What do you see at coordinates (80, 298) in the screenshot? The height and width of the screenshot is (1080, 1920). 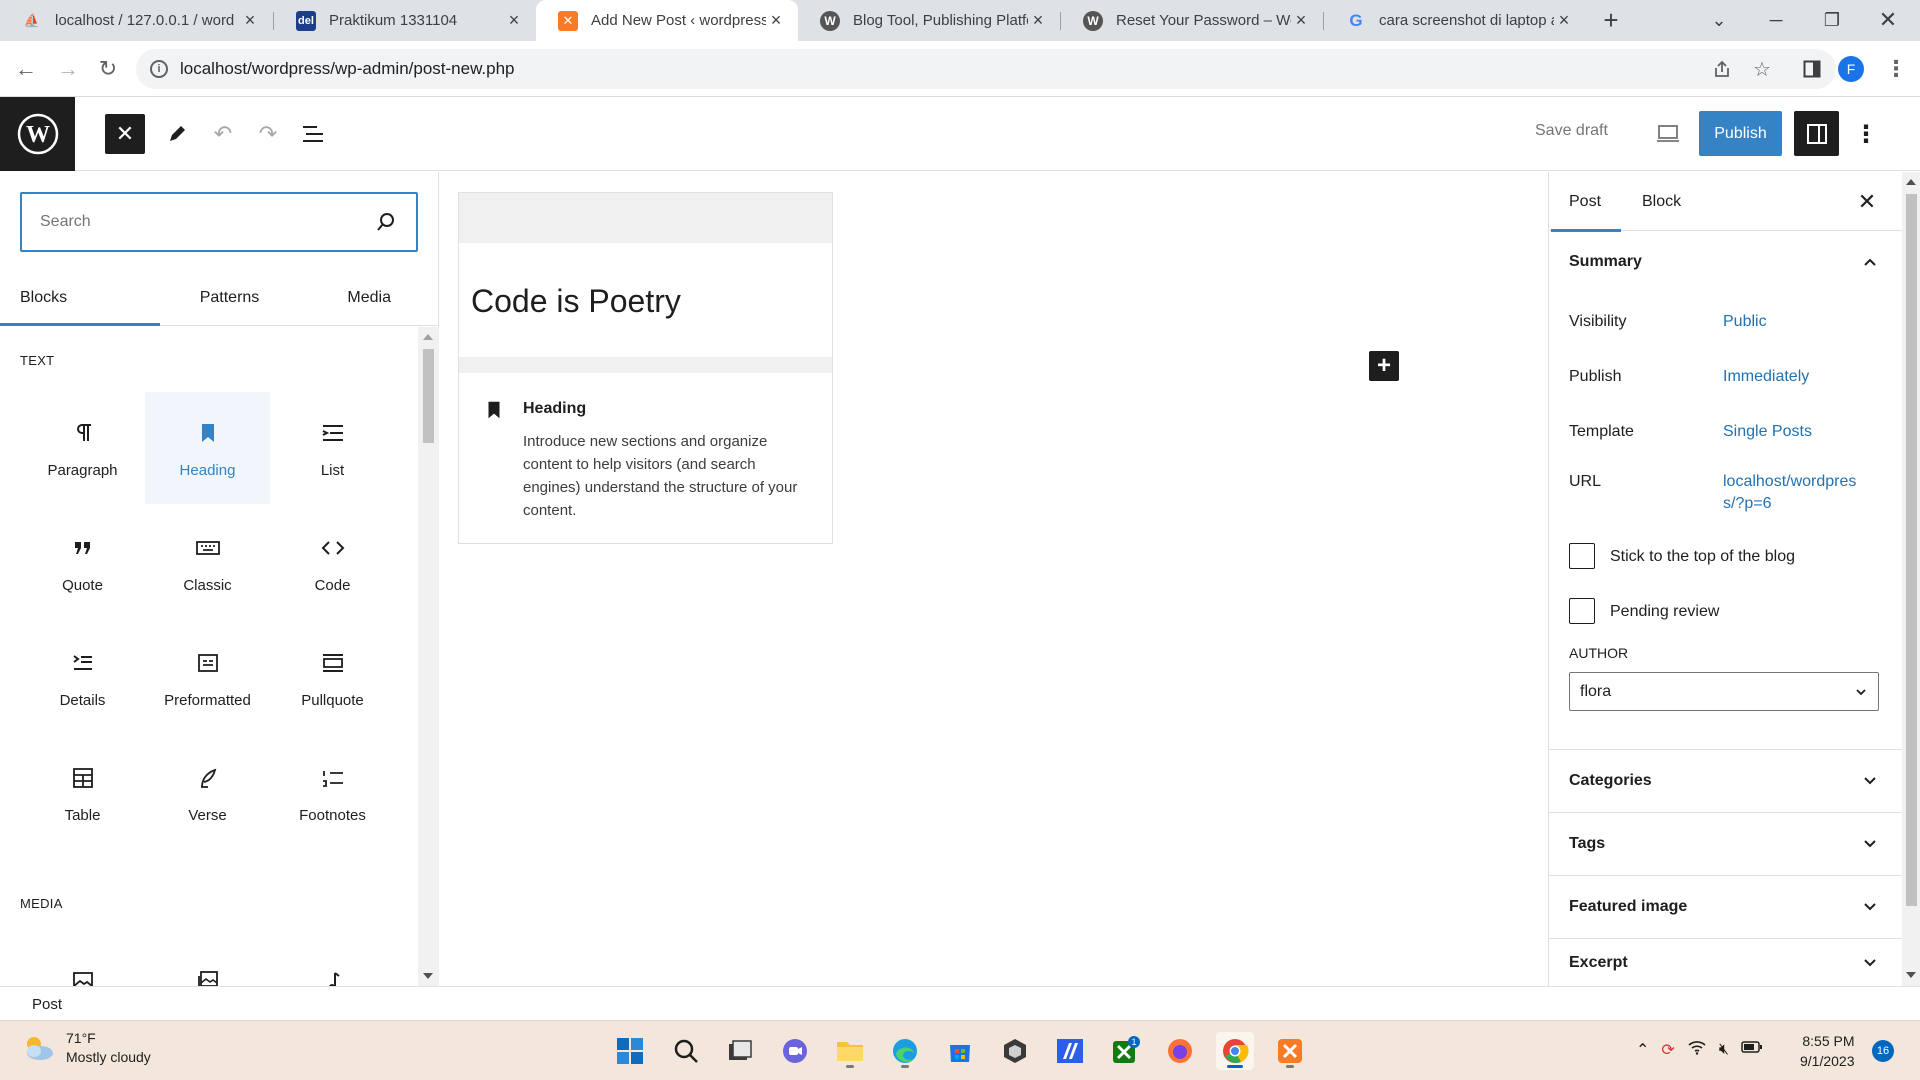 I see `tab-blocks: Blocks` at bounding box center [80, 298].